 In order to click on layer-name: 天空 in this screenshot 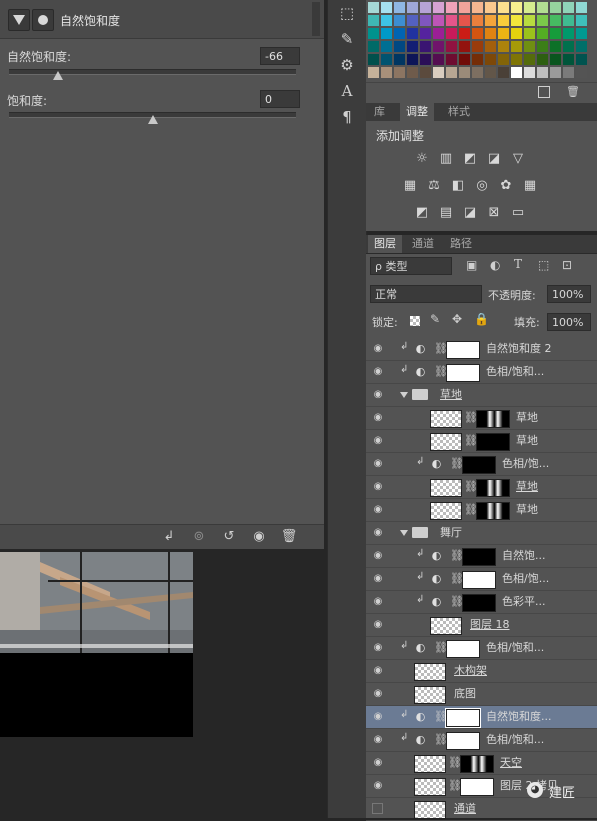, I will do `click(547, 763)`.